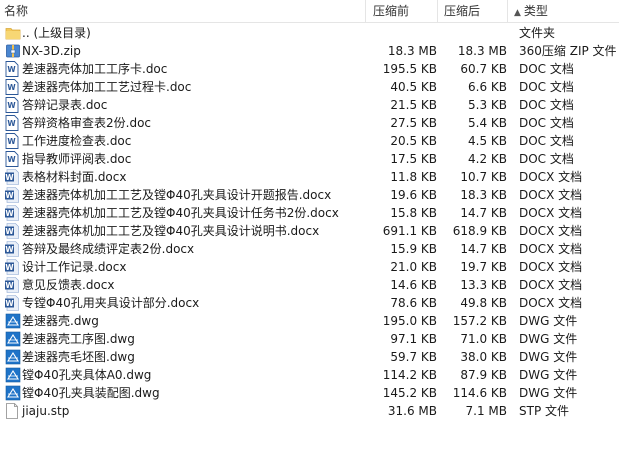 Image resolution: width=619 pixels, height=465 pixels. What do you see at coordinates (111, 303) in the screenshot?
I see `file-name: 专镗Φ40孔用夹具设计部分.docx` at bounding box center [111, 303].